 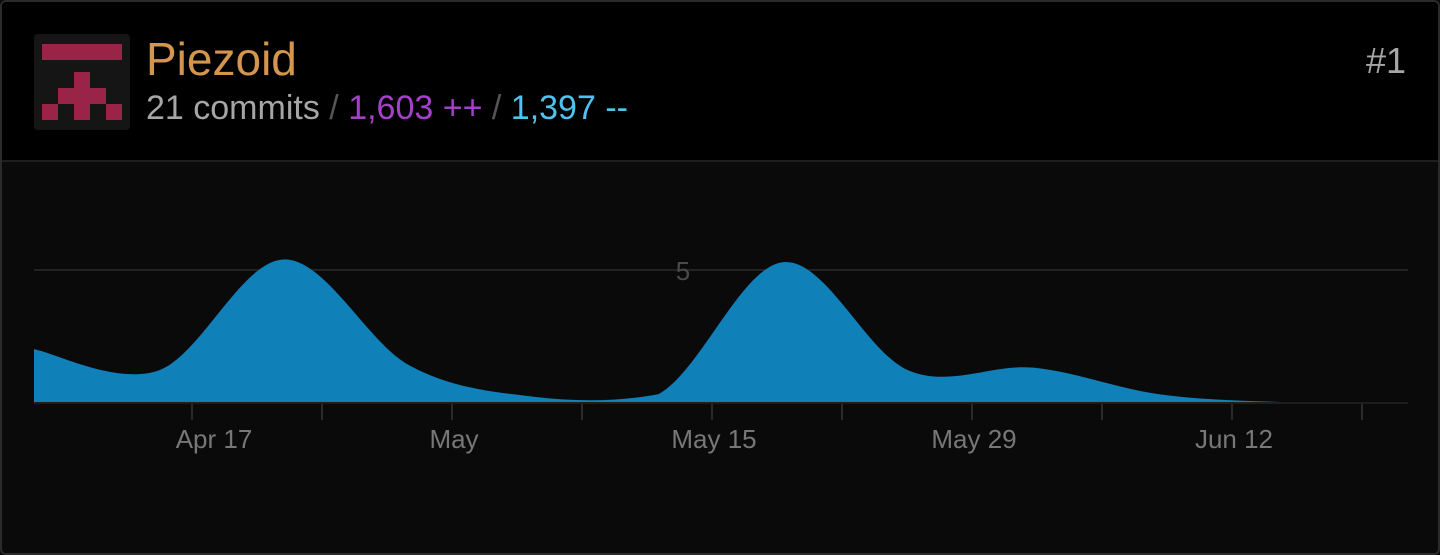 What do you see at coordinates (1385, 60) in the screenshot?
I see `contributor-rank: #1` at bounding box center [1385, 60].